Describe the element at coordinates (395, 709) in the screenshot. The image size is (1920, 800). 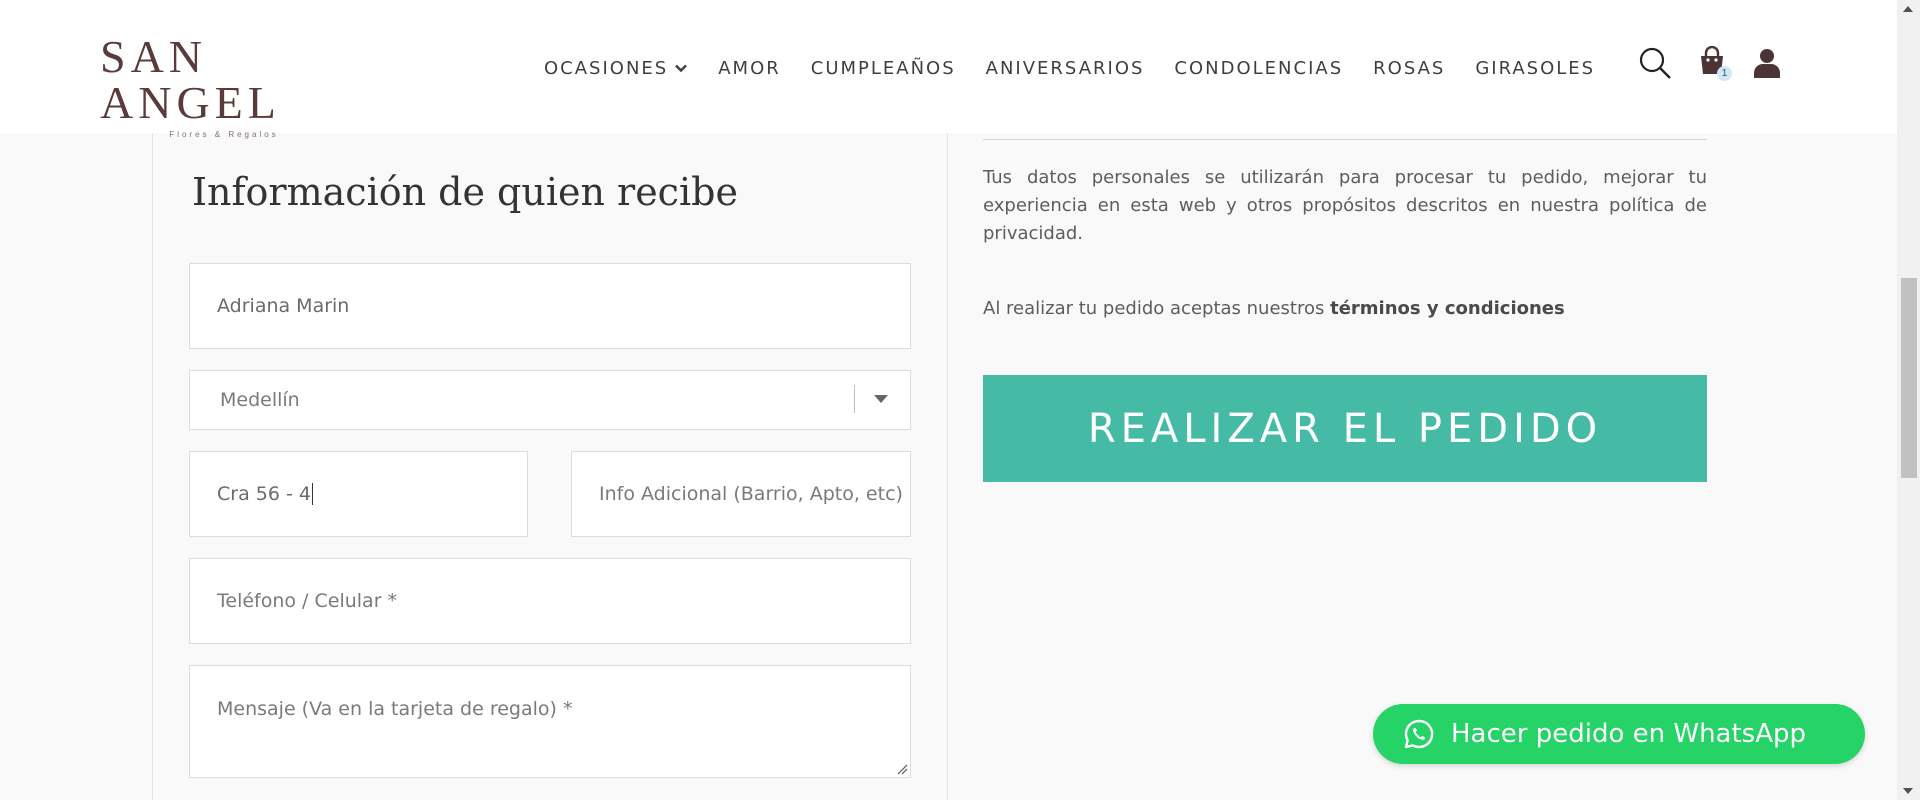
I see `gift-message-placeholder: Mensaje (Va en la tarjeta de regalo) *` at that location.